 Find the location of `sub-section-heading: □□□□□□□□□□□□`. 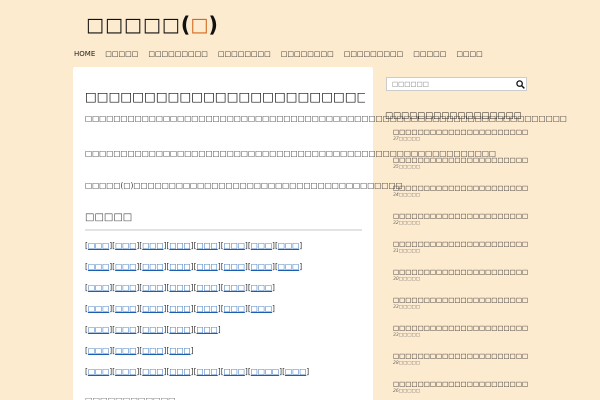

sub-section-heading: □□□□□□□□□□□□ is located at coordinates (223, 398).